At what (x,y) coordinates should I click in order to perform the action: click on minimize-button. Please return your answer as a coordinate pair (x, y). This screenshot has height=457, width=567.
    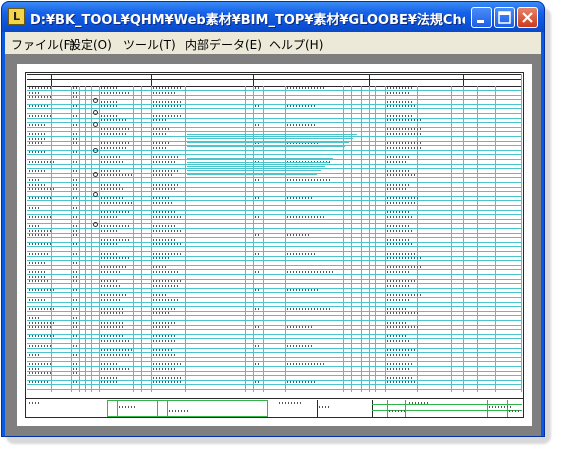
    Looking at the image, I should click on (481, 17).